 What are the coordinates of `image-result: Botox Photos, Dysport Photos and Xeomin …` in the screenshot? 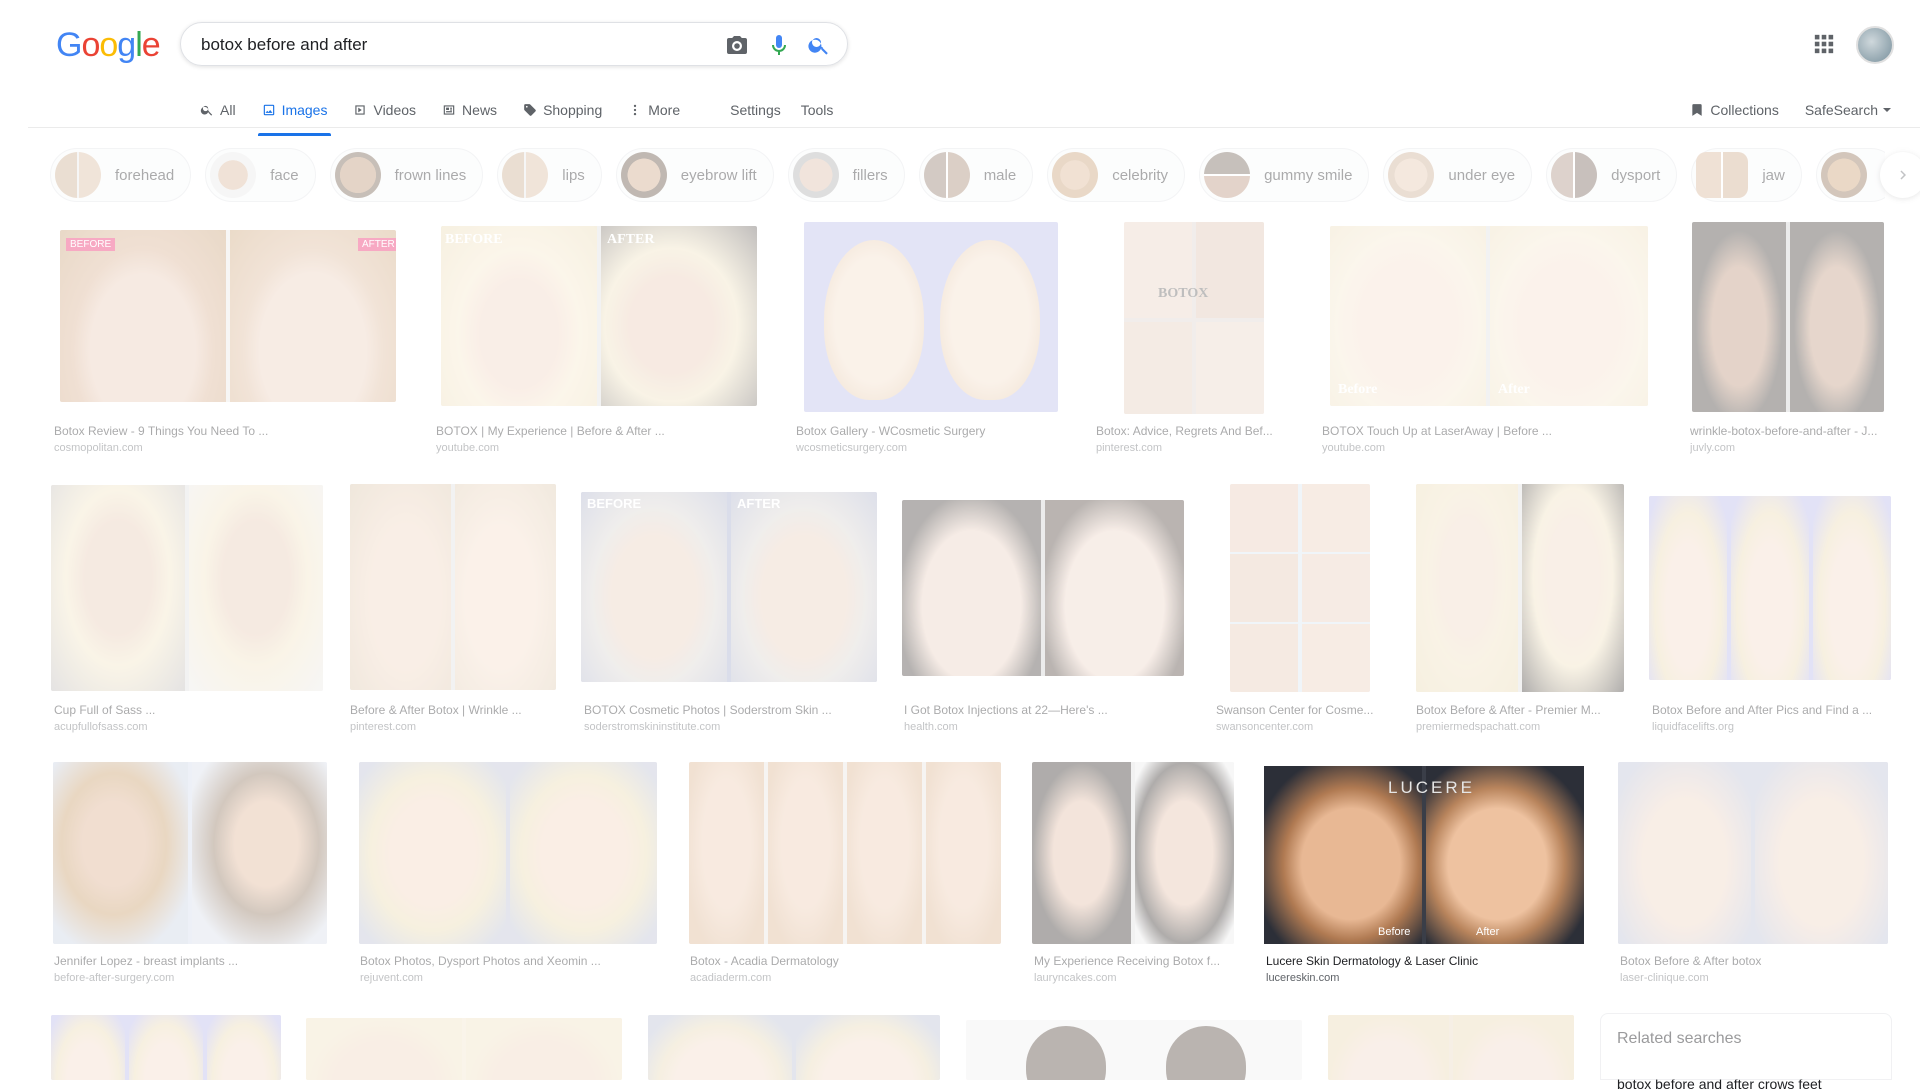 It's located at (512, 877).